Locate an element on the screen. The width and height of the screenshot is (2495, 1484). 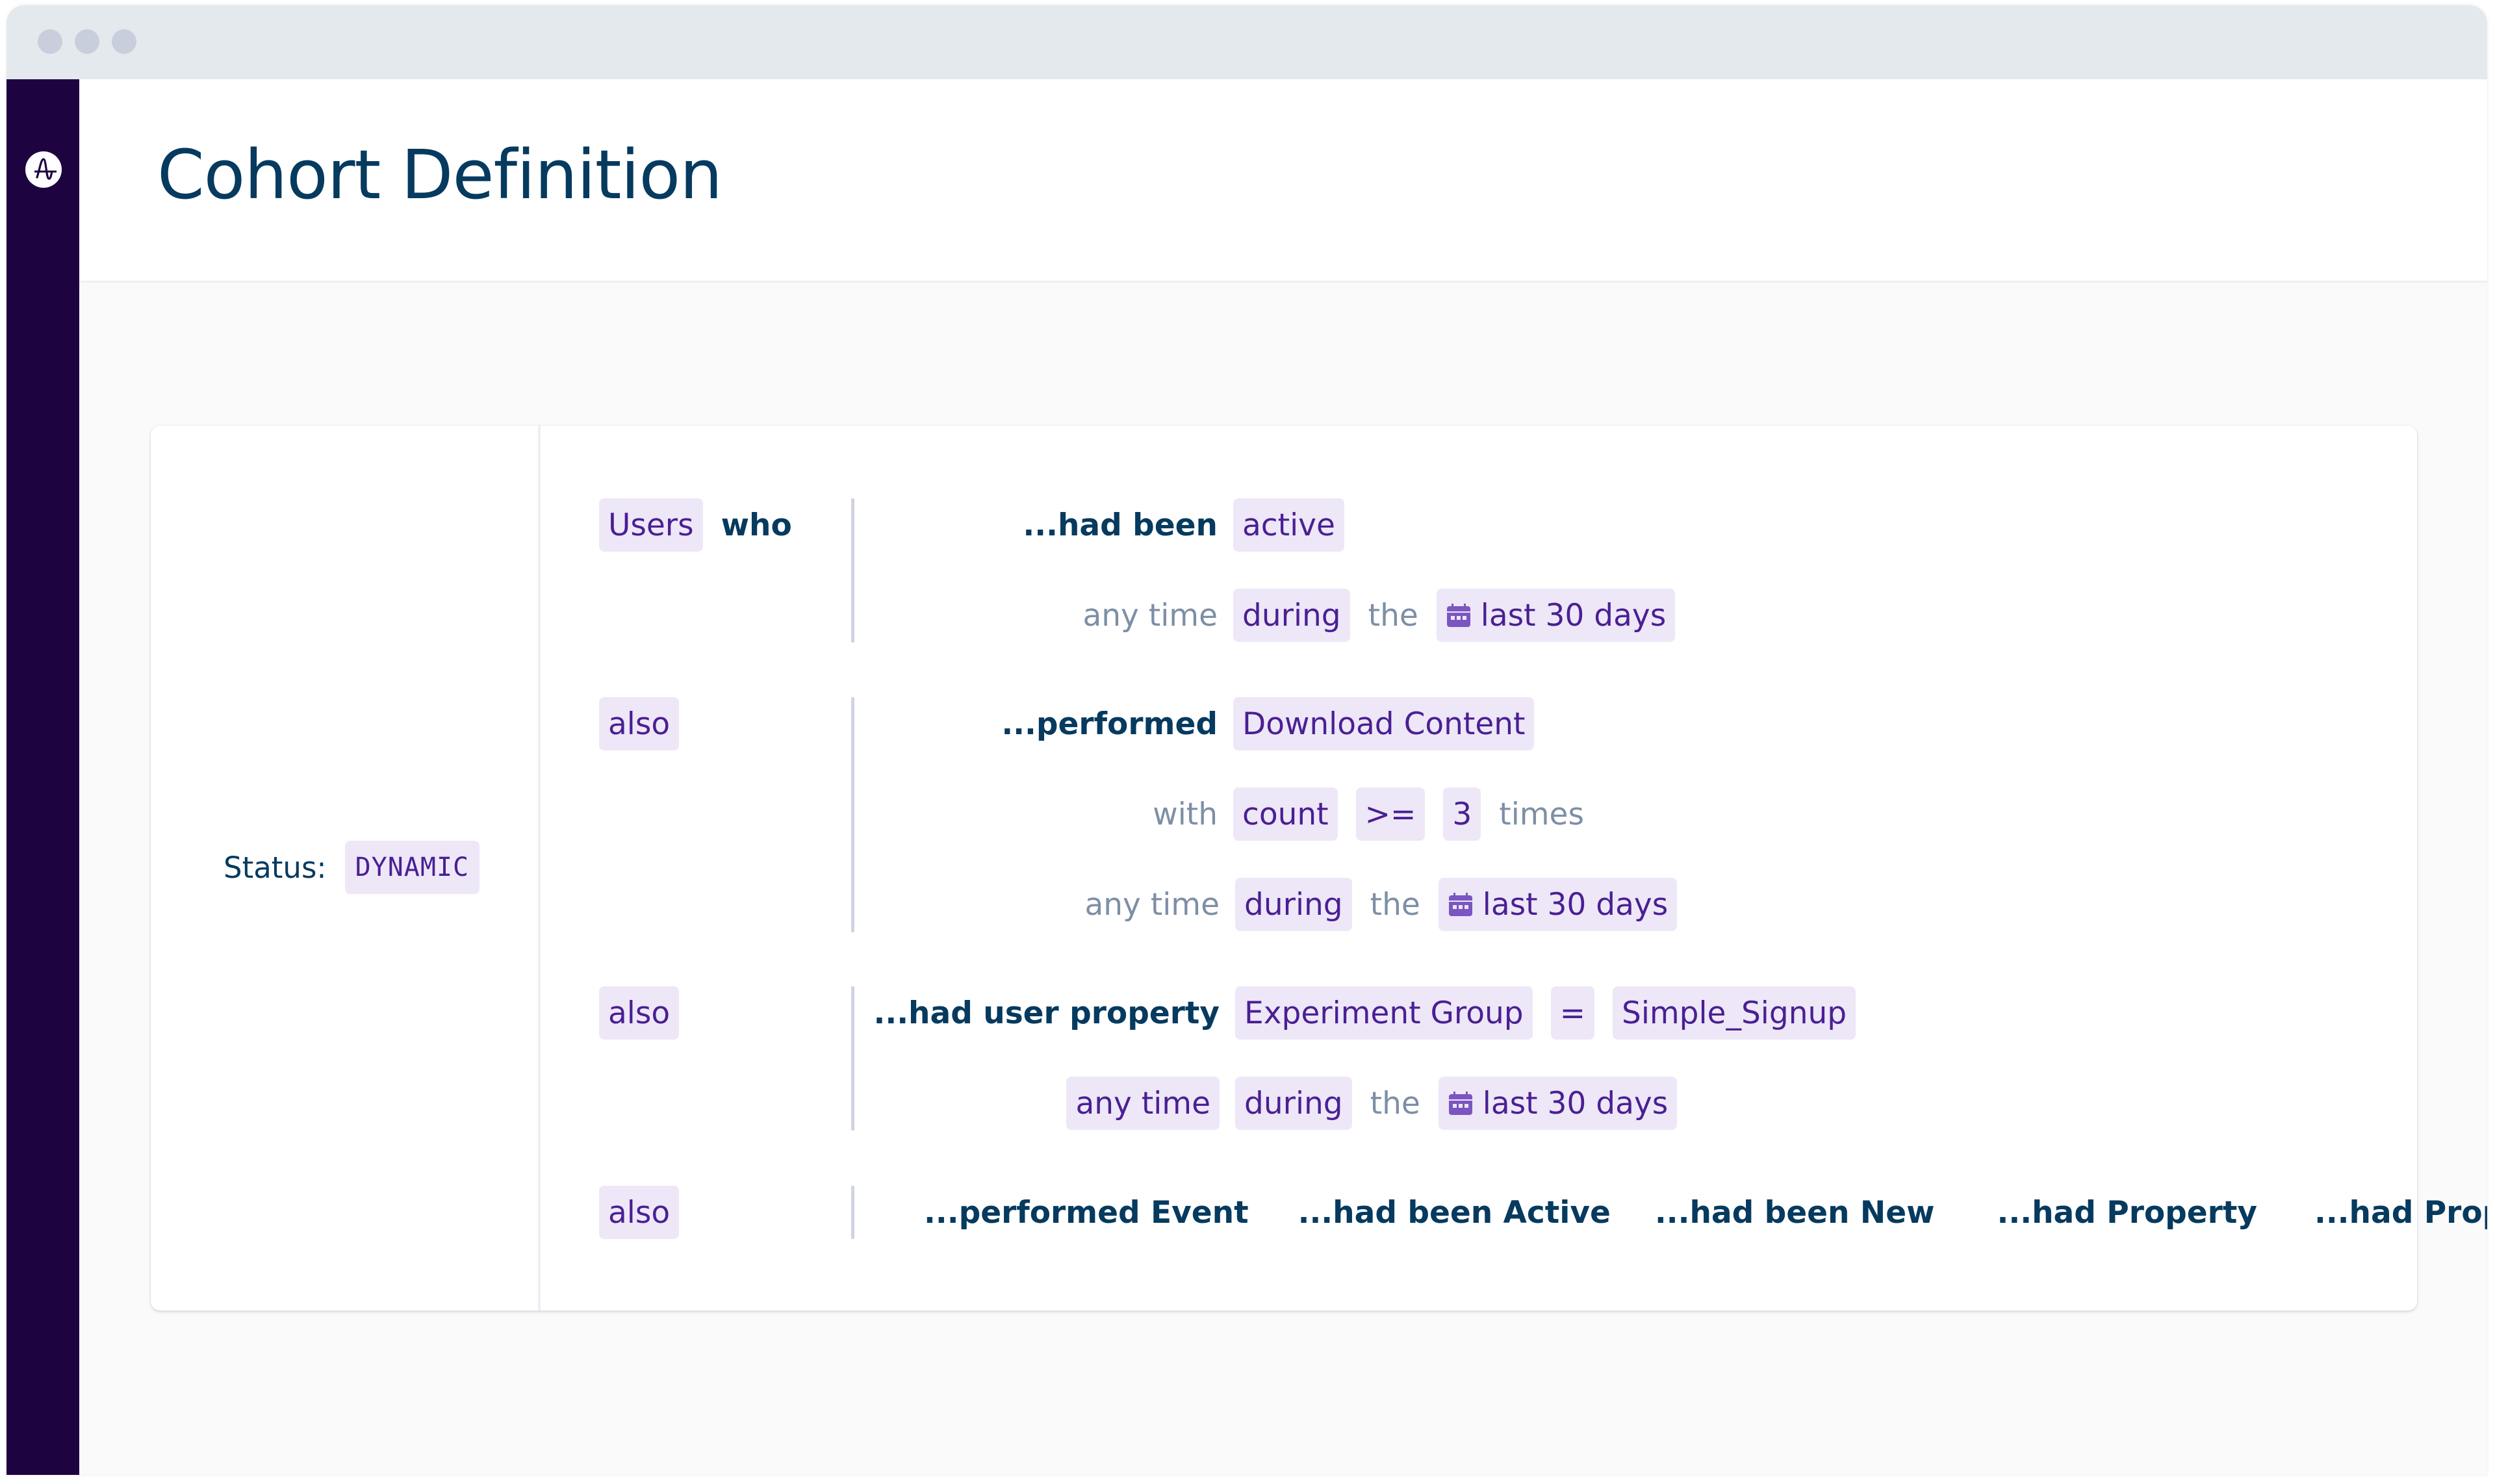
row-1-line-1-label-area: ...had been is located at coordinates (1035, 525).